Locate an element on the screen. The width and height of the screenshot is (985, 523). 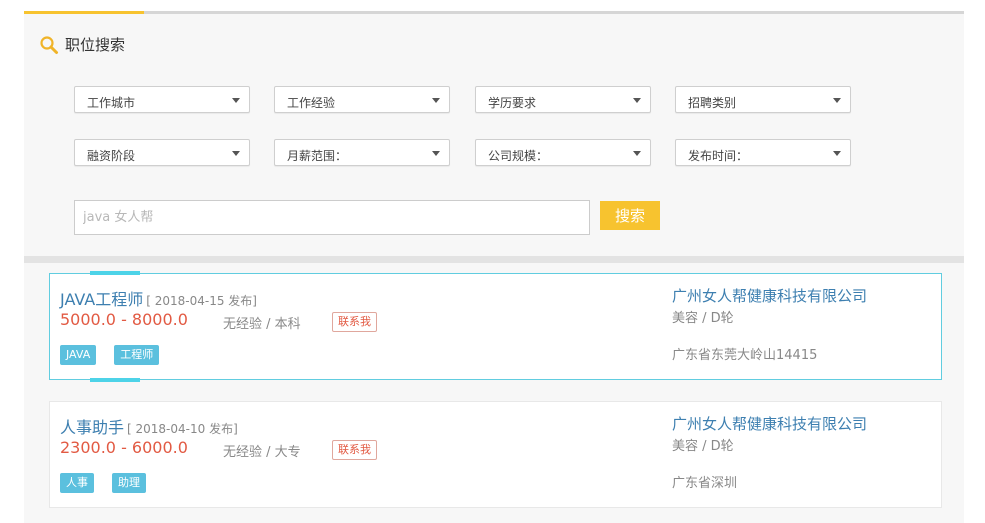
filter-salary-label: 月薪范围： is located at coordinates (317, 156).